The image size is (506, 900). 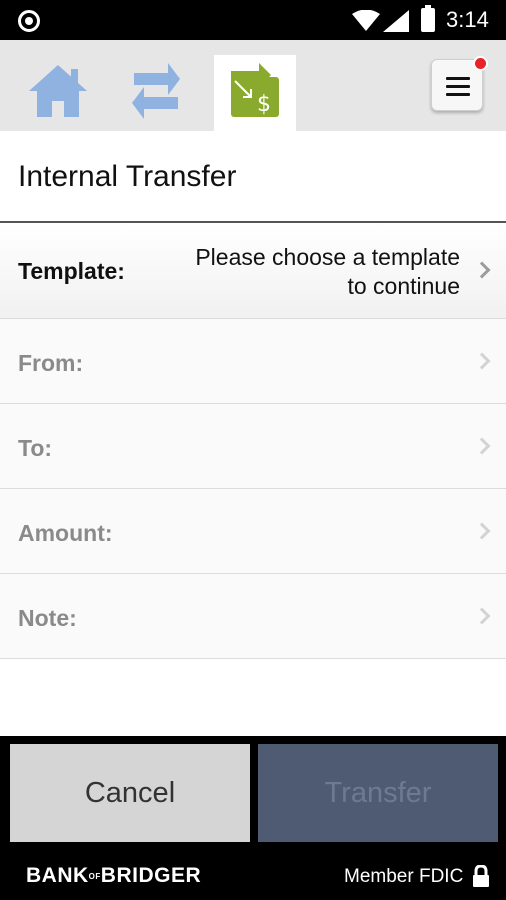 I want to click on home-icon, so click(x=58, y=91).